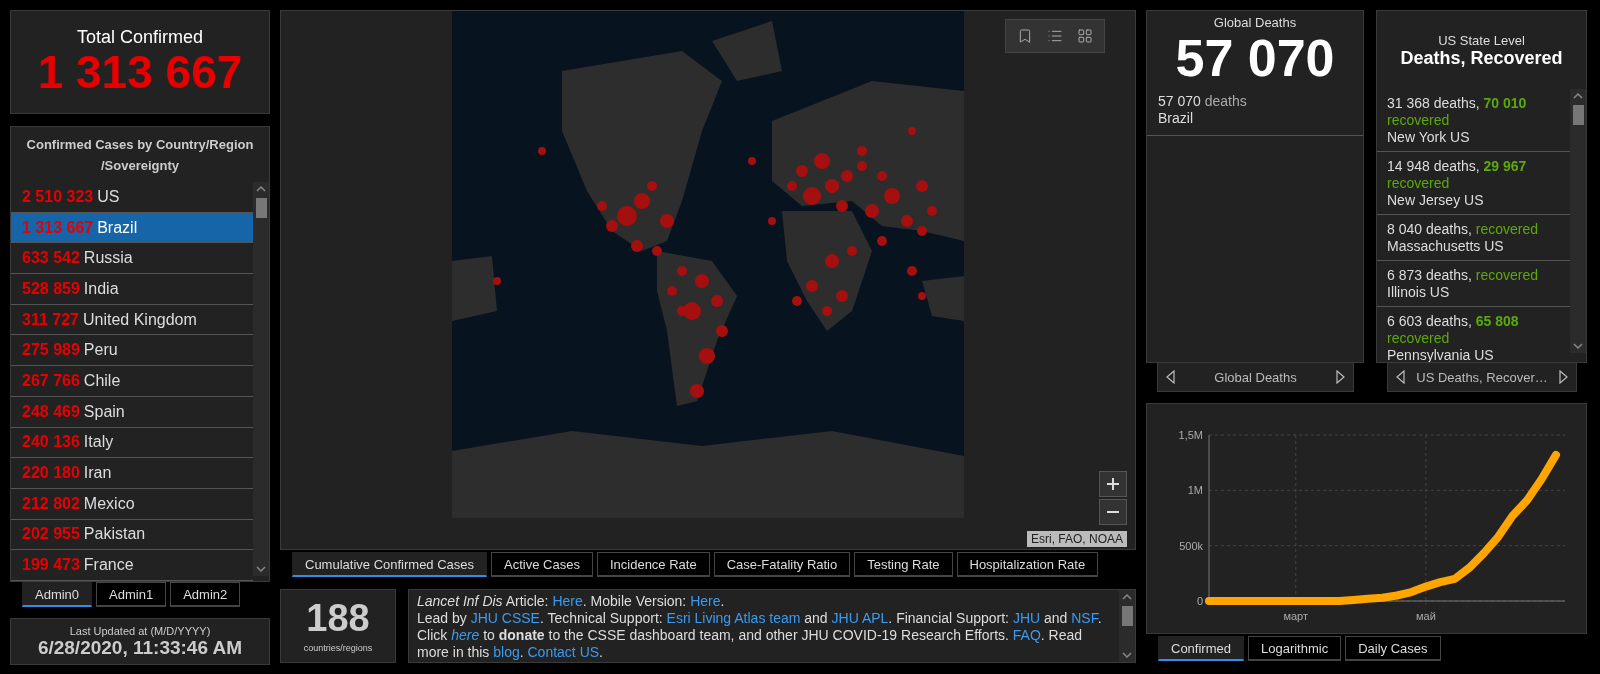 The width and height of the screenshot is (1600, 674). What do you see at coordinates (506, 652) in the screenshot?
I see `link: blog` at bounding box center [506, 652].